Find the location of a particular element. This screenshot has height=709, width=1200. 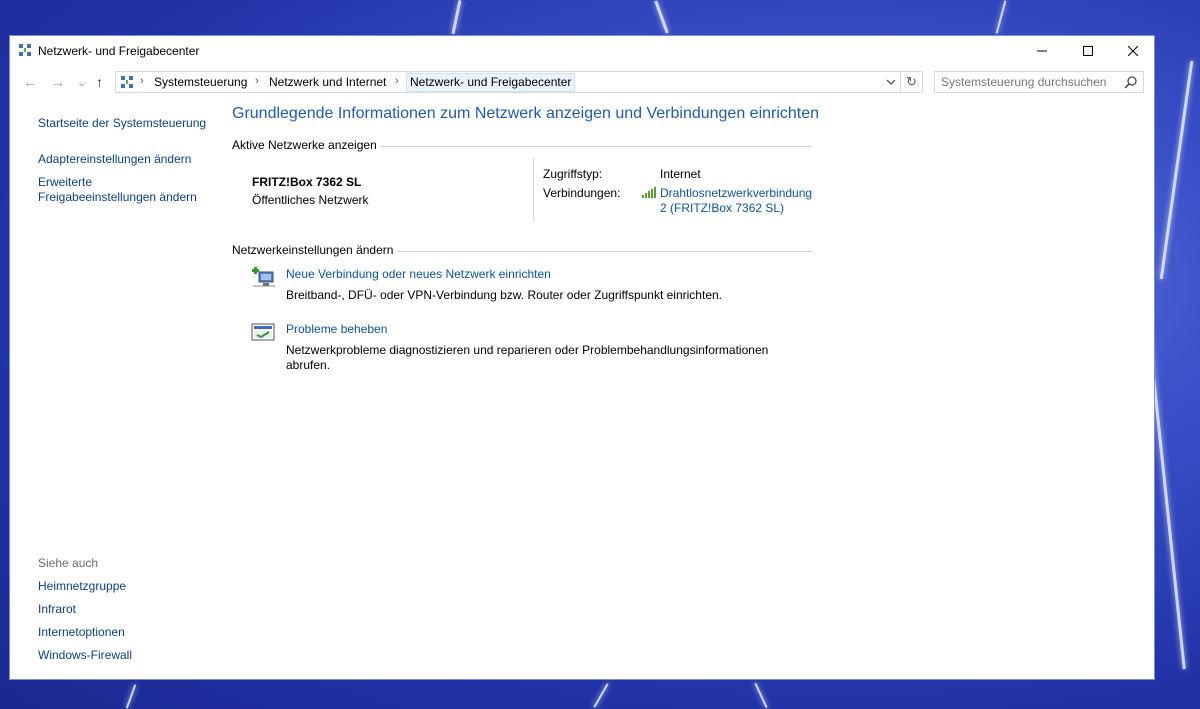

breadcrumb-netzwerk-internet: Netzwerk und Internet is located at coordinates (327, 82).